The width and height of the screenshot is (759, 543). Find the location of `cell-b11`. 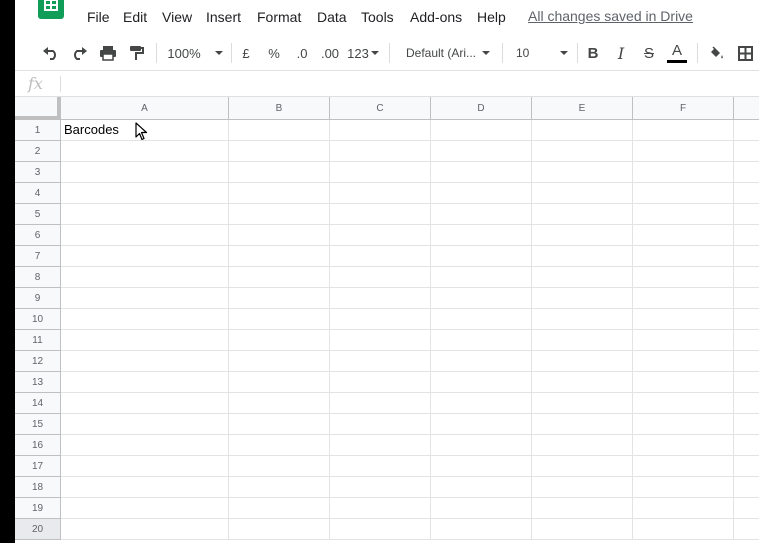

cell-b11 is located at coordinates (279, 340).